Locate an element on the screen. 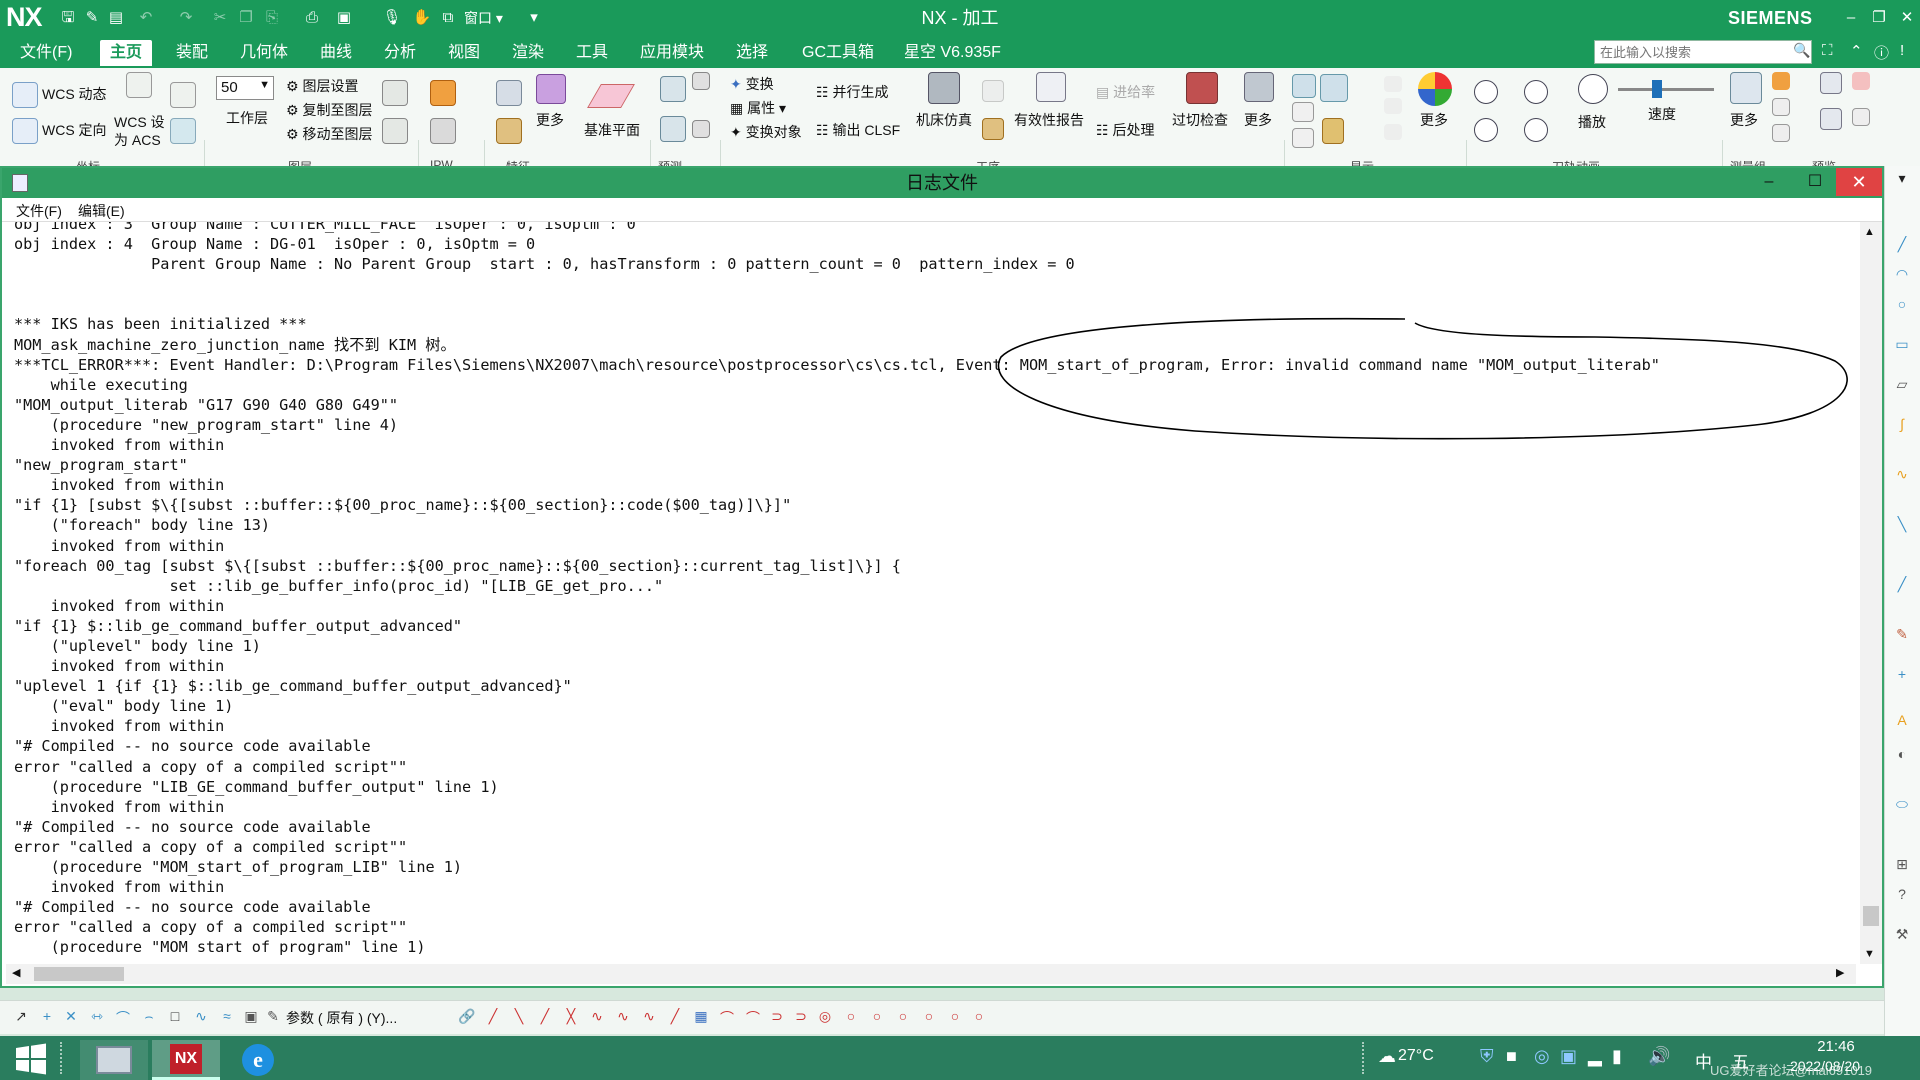 The image size is (1920, 1080). menu-view: 视图 is located at coordinates (464, 53).